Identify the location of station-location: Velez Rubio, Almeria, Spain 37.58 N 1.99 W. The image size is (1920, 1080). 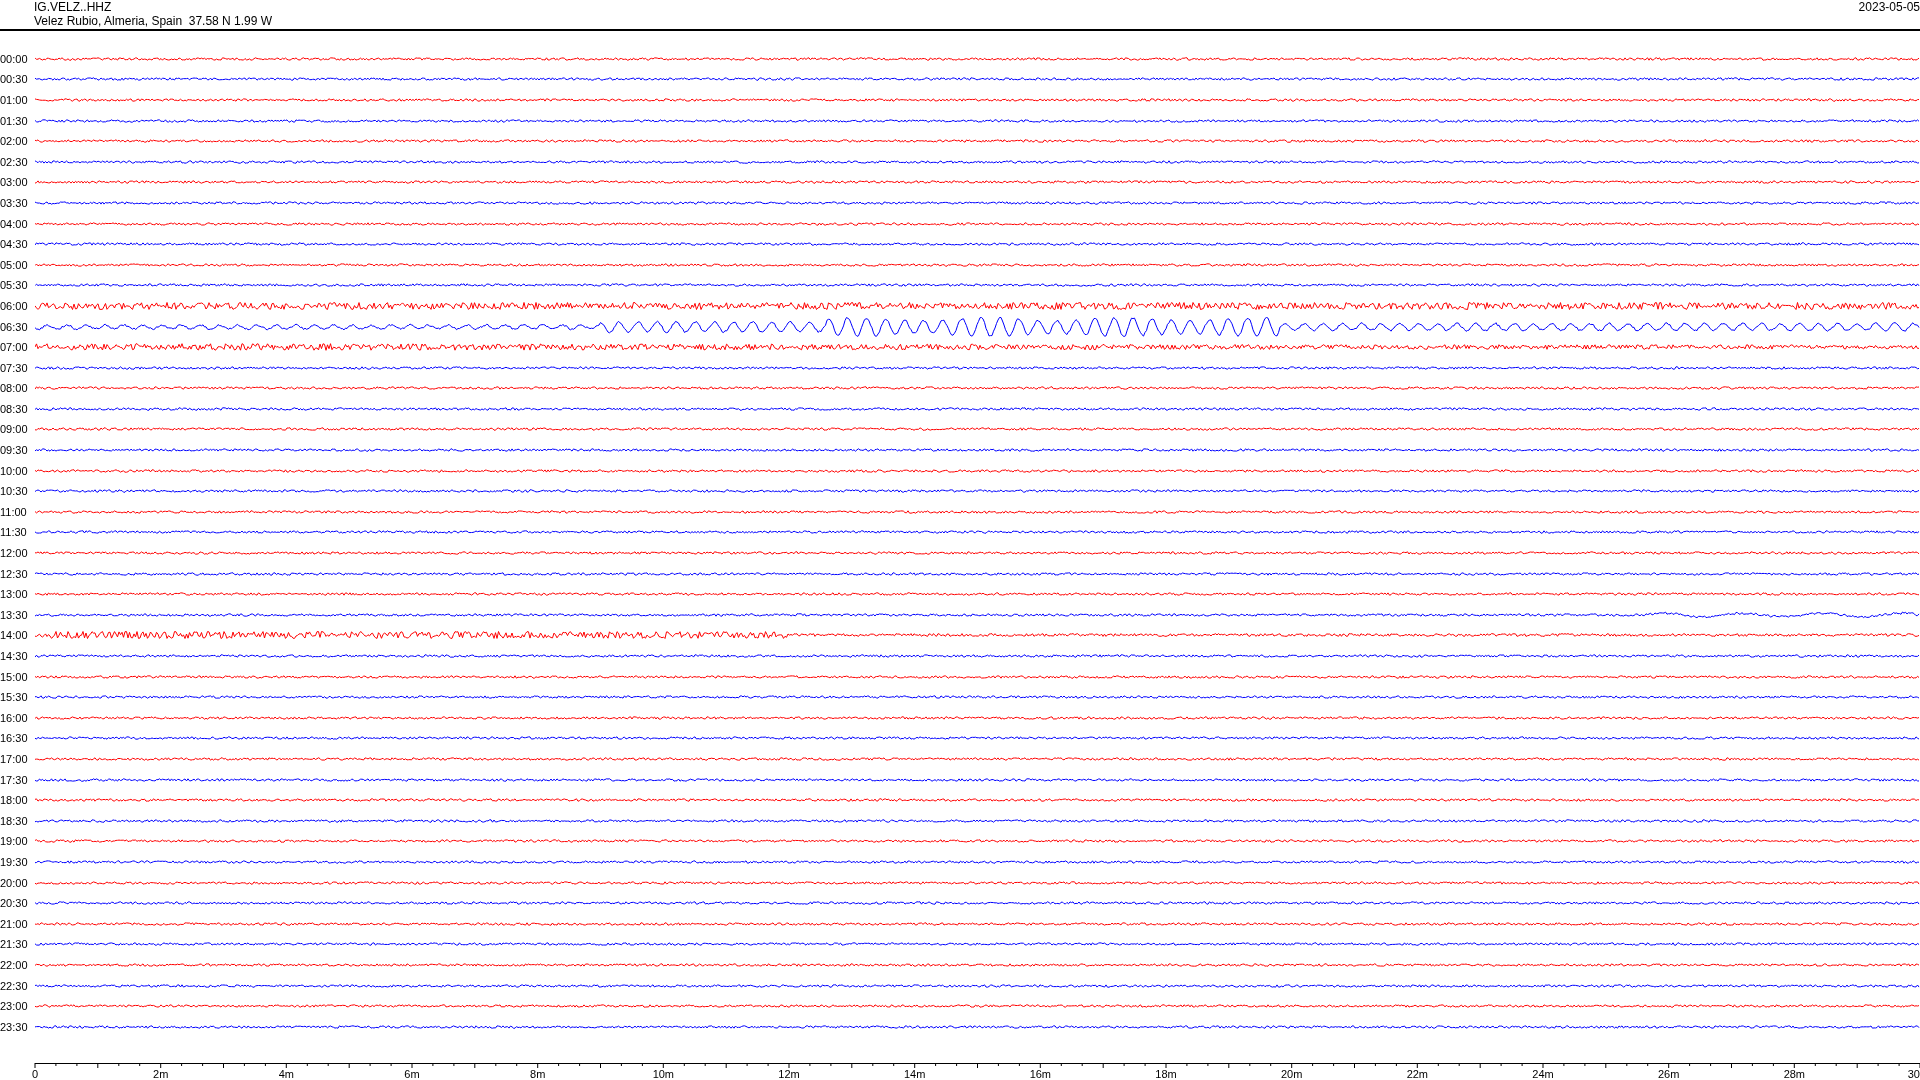
(153, 21).